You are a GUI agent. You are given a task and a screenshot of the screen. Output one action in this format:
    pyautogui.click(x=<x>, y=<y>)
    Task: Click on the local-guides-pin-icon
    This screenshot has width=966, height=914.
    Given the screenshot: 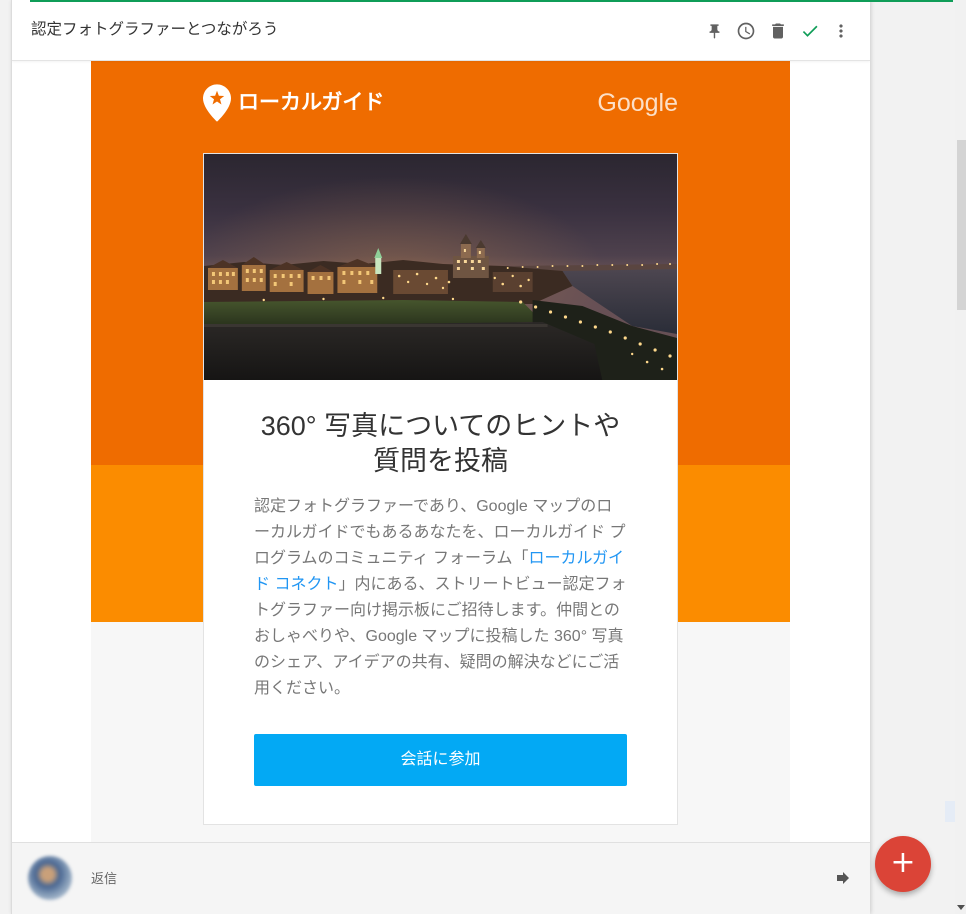 What is the action you would take?
    pyautogui.click(x=217, y=103)
    